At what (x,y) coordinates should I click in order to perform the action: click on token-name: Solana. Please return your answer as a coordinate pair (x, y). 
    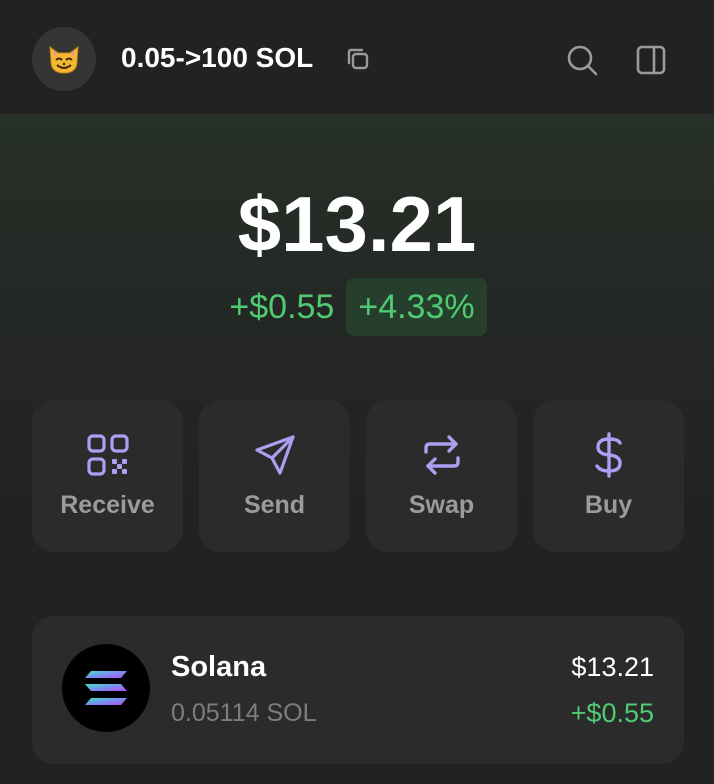
    Looking at the image, I should click on (219, 667).